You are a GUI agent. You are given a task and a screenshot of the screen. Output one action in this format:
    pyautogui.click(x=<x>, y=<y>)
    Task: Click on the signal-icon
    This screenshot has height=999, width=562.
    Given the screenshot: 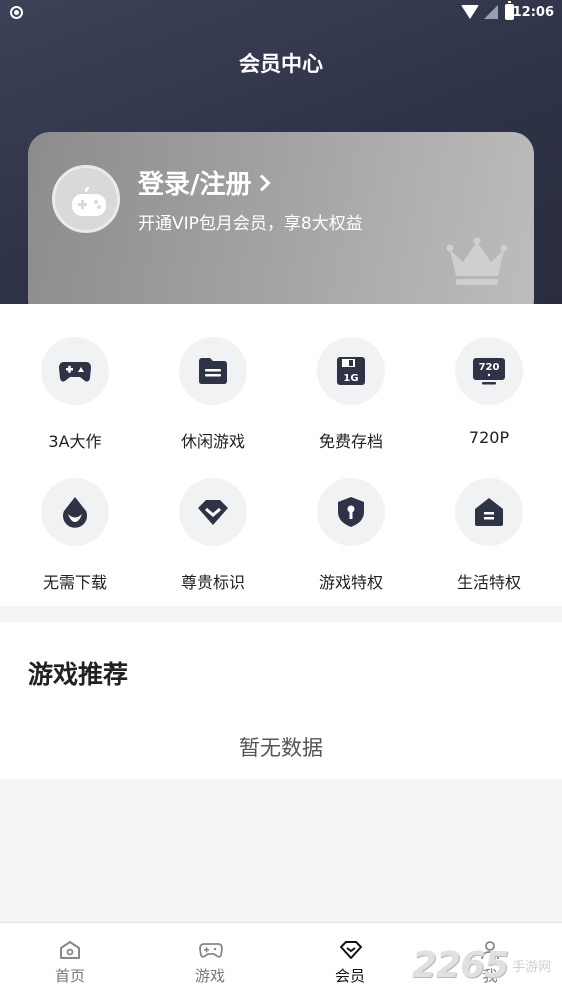 What is the action you would take?
    pyautogui.click(x=491, y=12)
    